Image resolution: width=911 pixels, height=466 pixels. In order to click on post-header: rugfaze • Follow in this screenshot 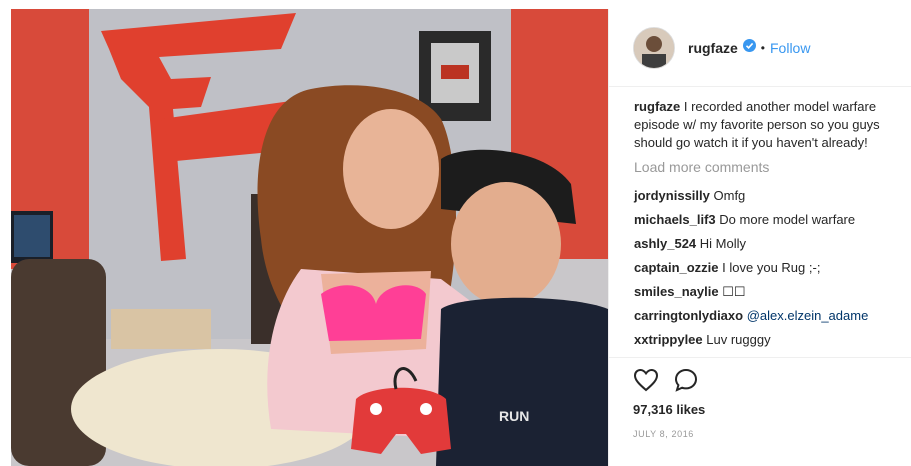, I will do `click(760, 48)`.